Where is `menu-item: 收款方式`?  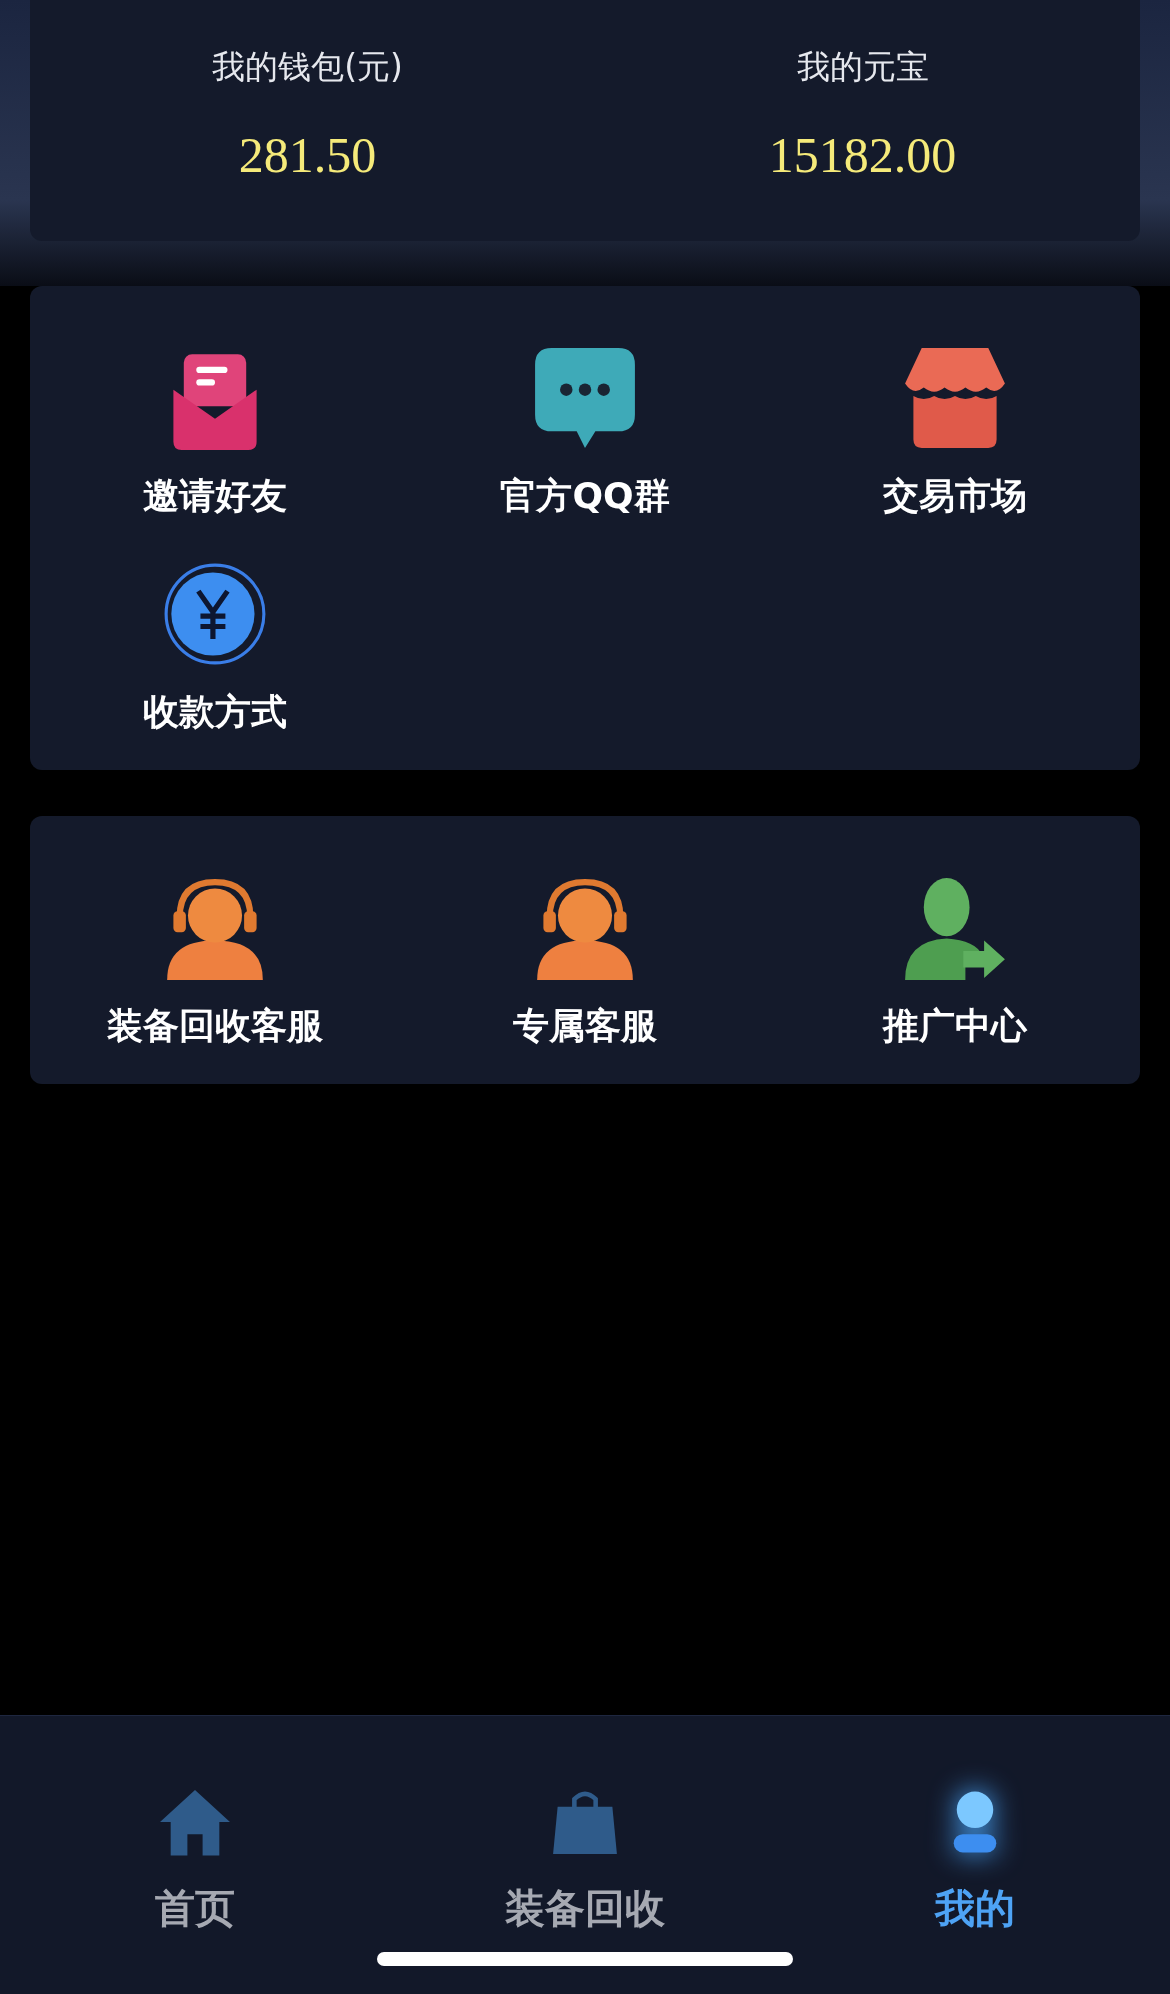
menu-item: 收款方式 is located at coordinates (215, 646).